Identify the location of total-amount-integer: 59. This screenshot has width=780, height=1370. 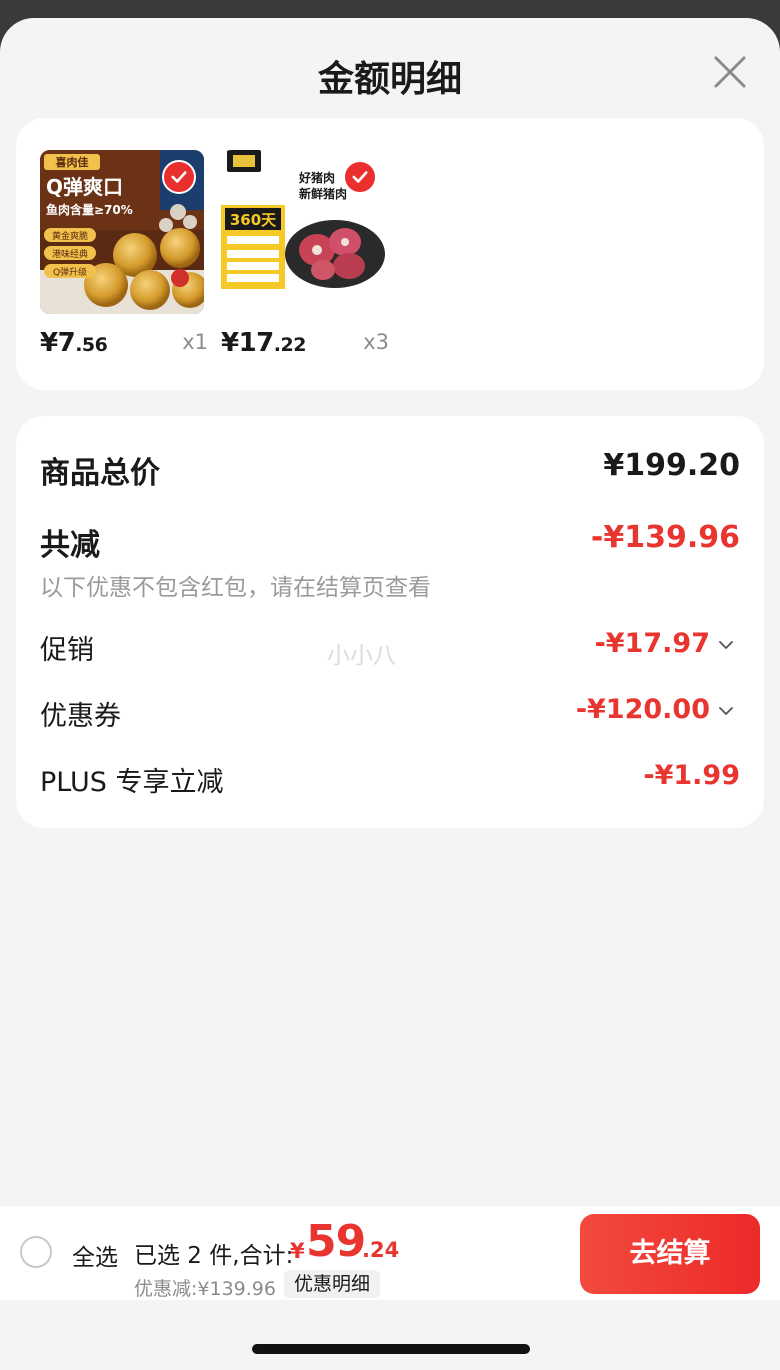
(336, 1241).